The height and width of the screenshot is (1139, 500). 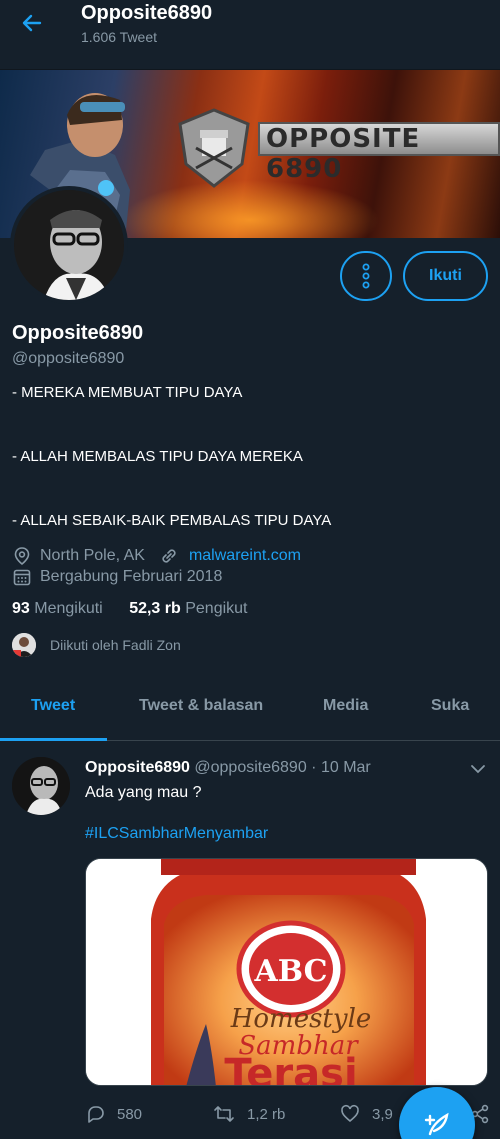 I want to click on follower-avatar, so click(x=24, y=645).